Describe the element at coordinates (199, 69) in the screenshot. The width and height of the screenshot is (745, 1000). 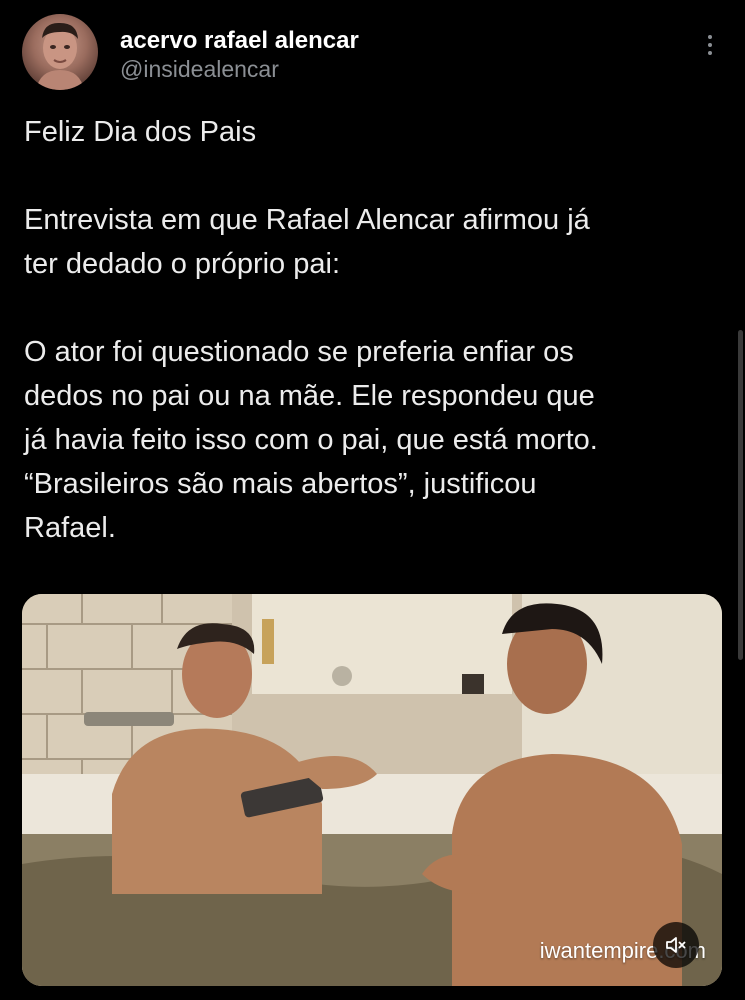
I see `author-handle: @insidealencar` at that location.